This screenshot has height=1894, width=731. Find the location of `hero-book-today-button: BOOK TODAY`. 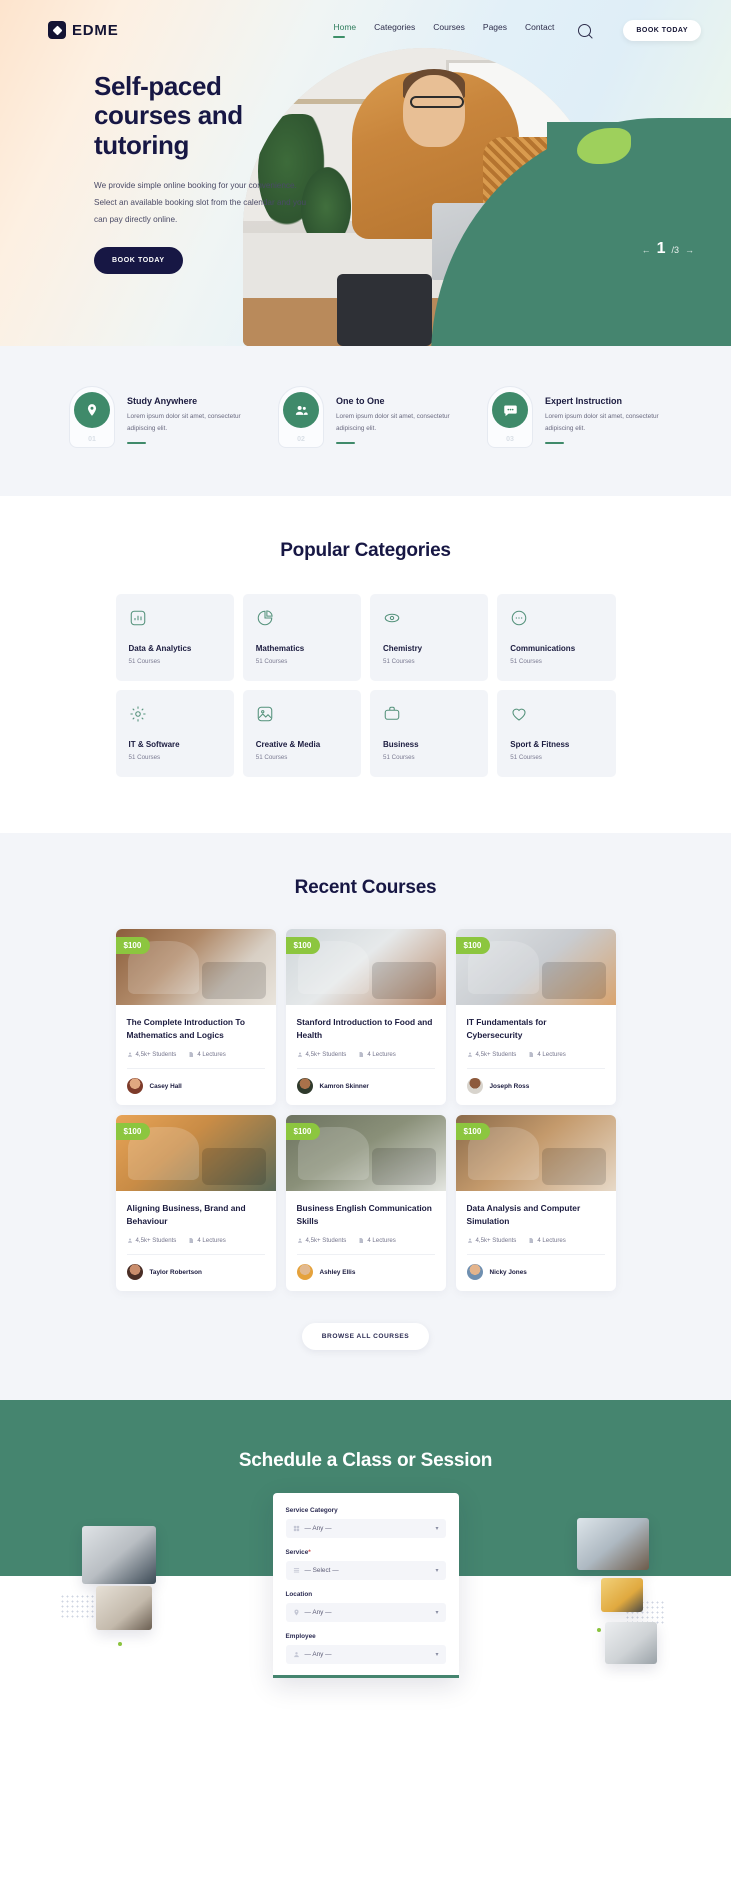

hero-book-today-button: BOOK TODAY is located at coordinates (138, 260).